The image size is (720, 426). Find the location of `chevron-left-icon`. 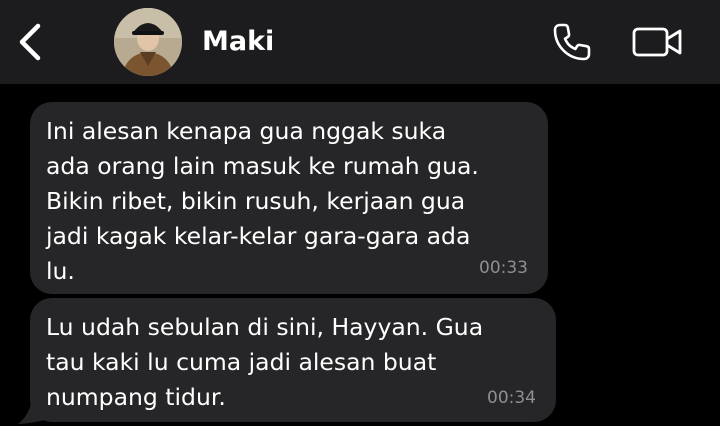

chevron-left-icon is located at coordinates (30, 42).